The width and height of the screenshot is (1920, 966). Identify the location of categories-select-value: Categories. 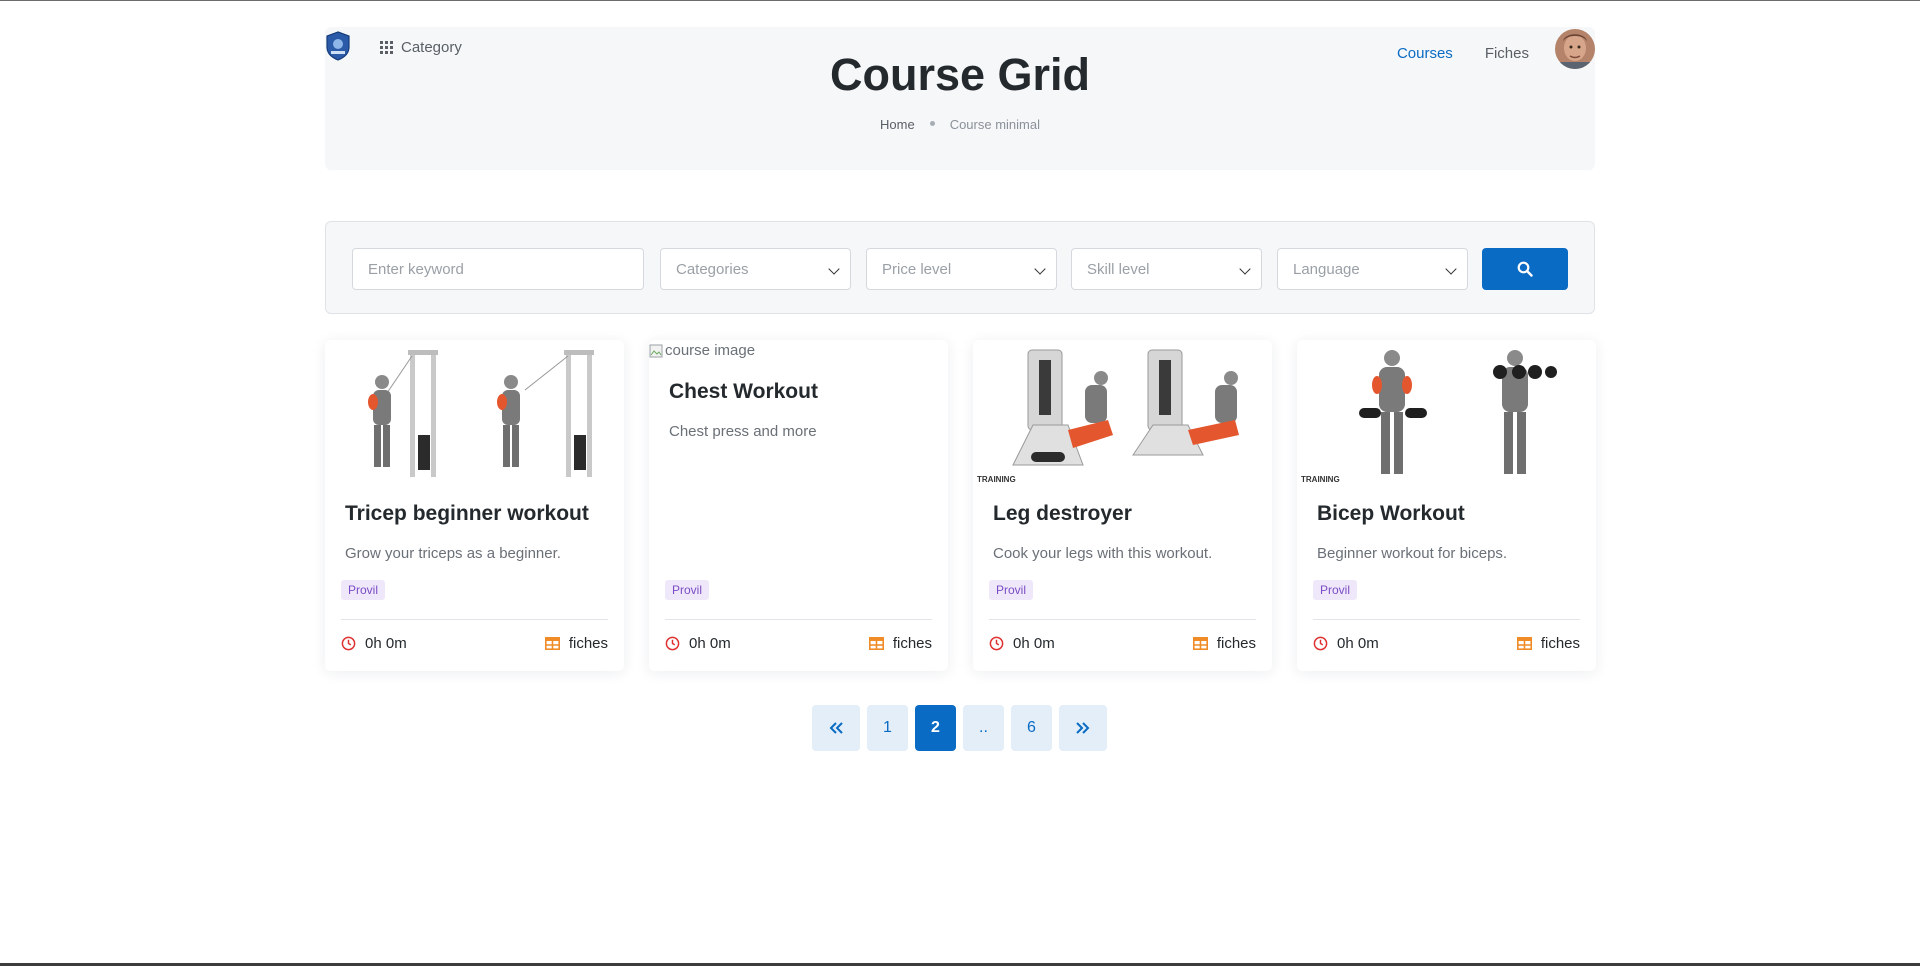
(712, 269).